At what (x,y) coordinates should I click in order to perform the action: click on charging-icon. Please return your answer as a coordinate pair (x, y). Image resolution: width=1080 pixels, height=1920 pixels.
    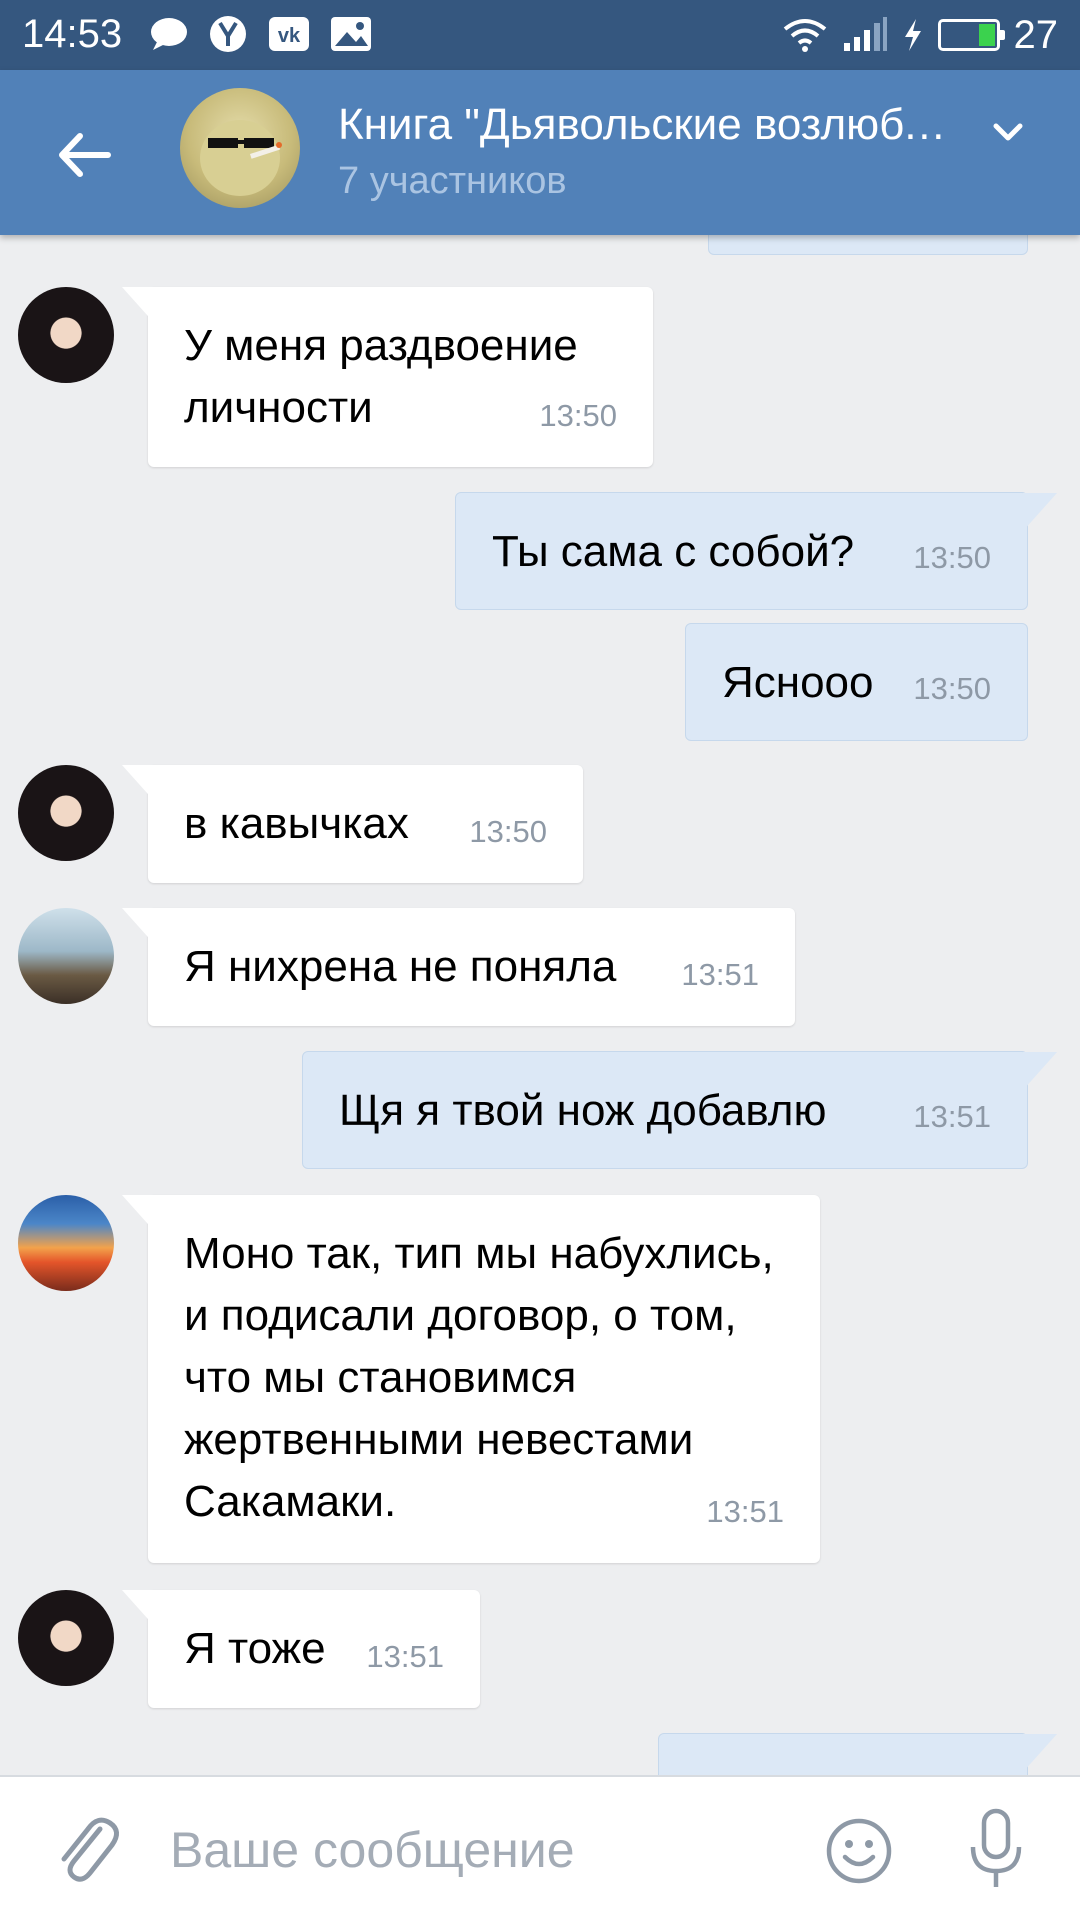
    Looking at the image, I should click on (912, 35).